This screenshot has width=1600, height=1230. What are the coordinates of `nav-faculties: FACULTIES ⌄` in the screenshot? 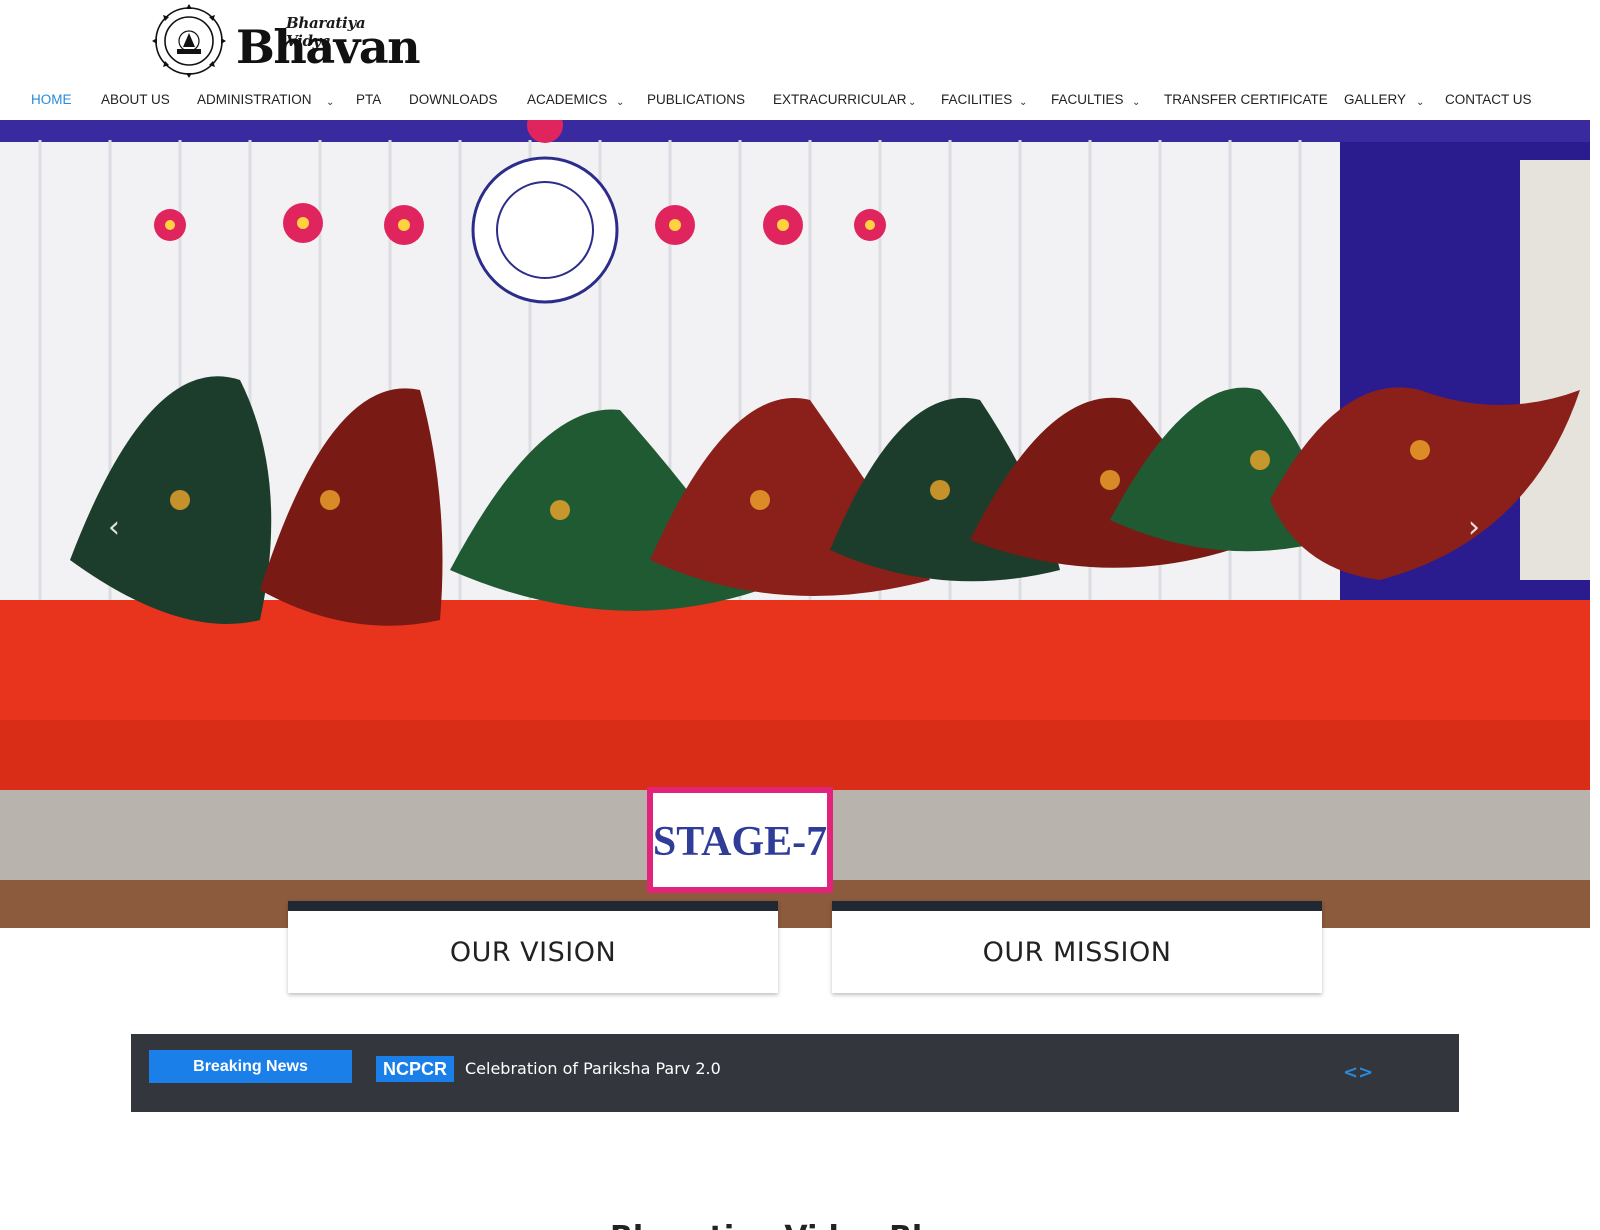 It's located at (1095, 100).